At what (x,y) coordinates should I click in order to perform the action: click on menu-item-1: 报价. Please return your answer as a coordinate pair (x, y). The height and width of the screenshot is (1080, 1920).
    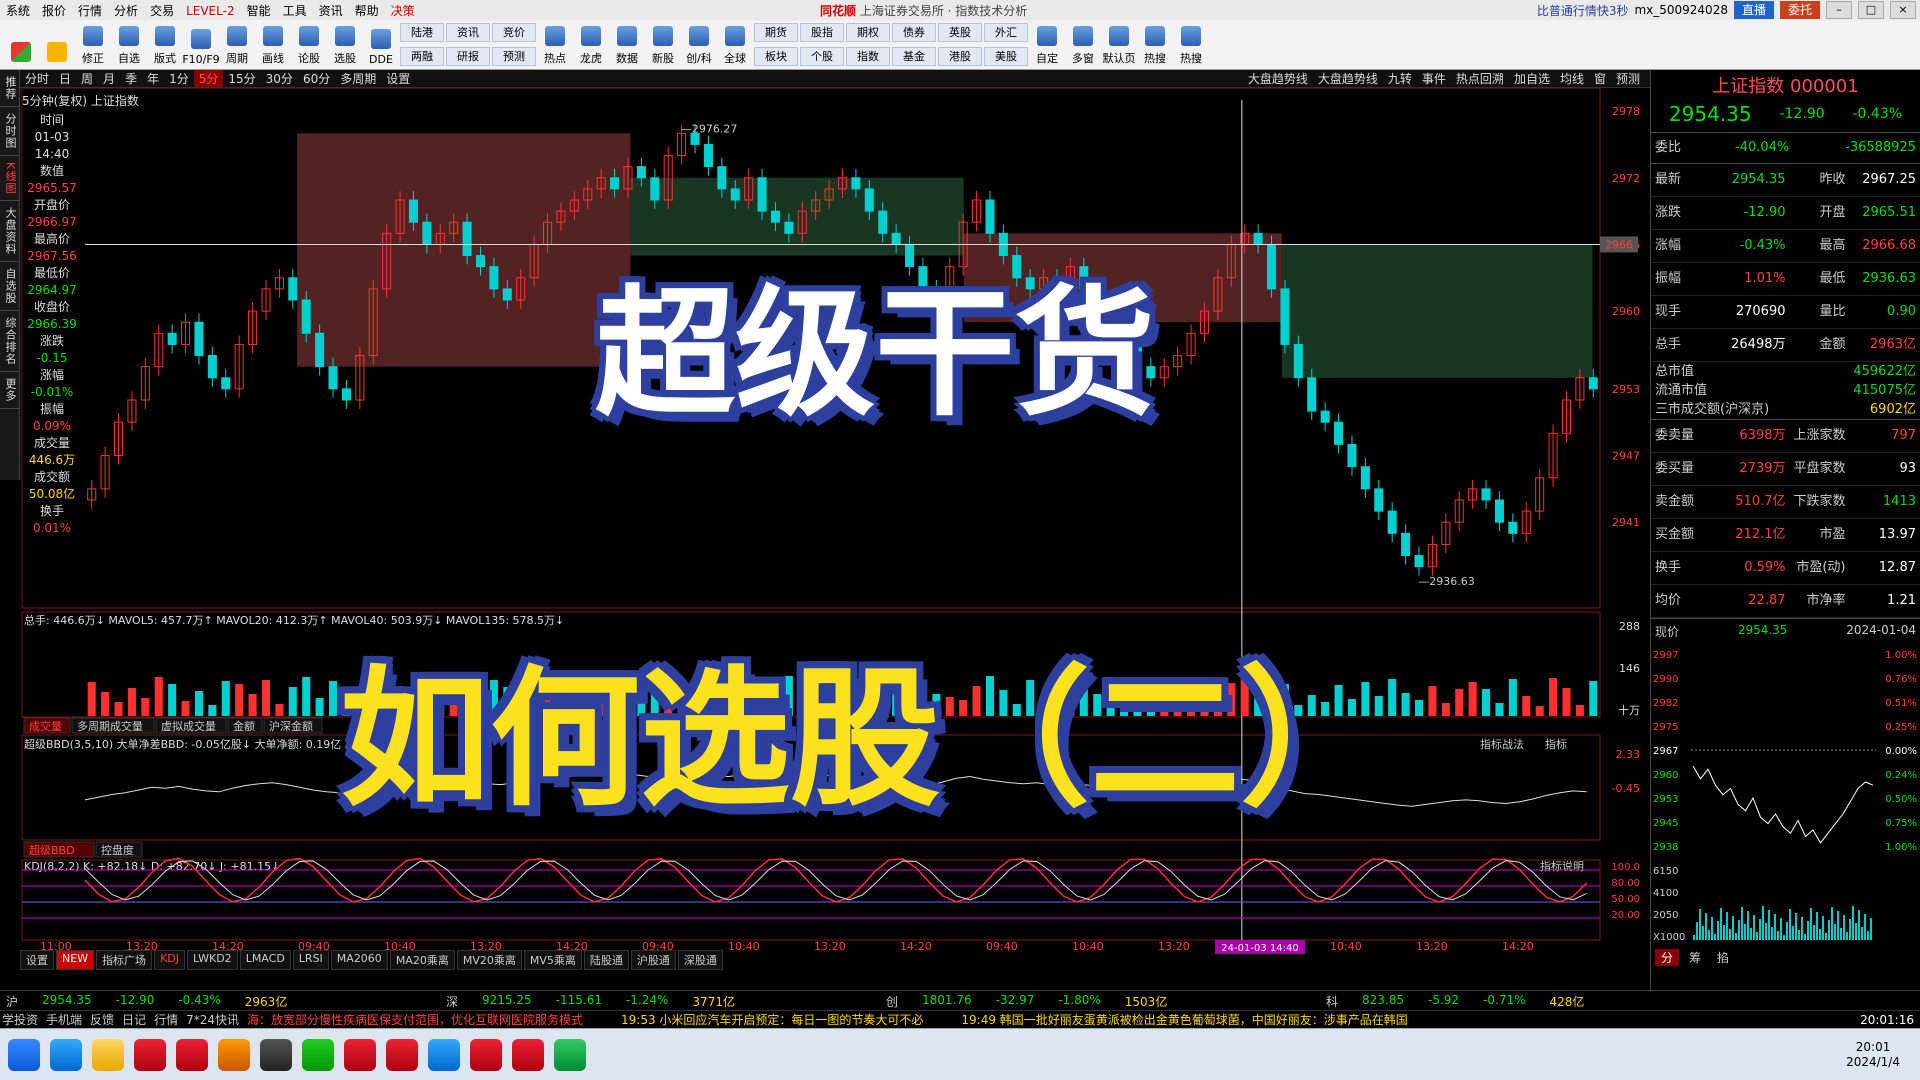
    Looking at the image, I should click on (54, 10).